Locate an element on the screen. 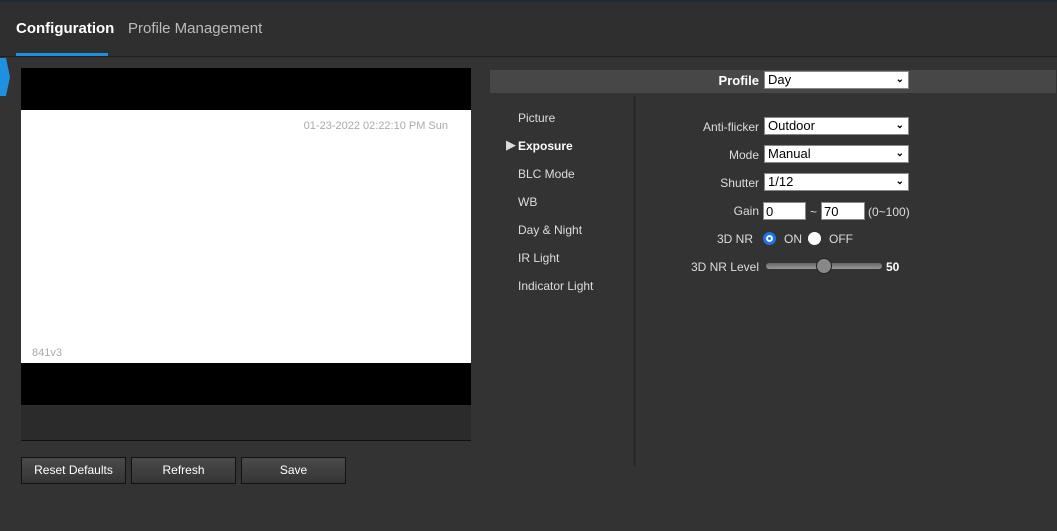  mode-value: Manual is located at coordinates (789, 153).